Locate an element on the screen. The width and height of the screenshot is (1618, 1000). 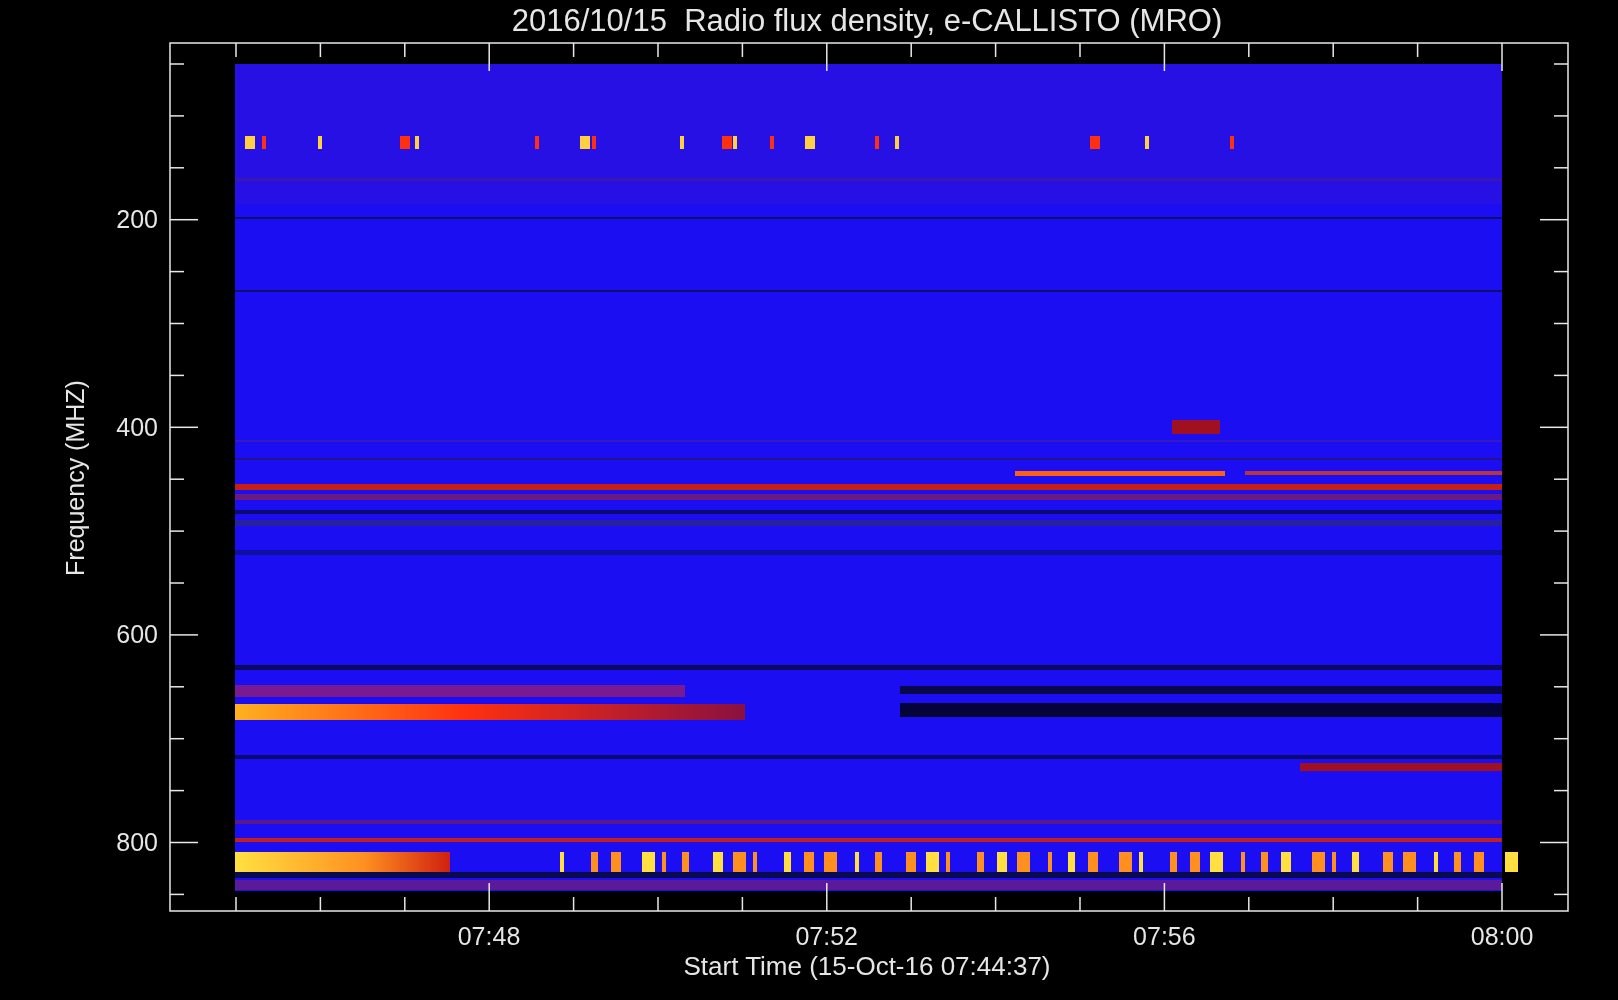
chart-title: 2016/10/15 Radio flux density, e-CALLISTO (MRO) is located at coordinates (867, 20).